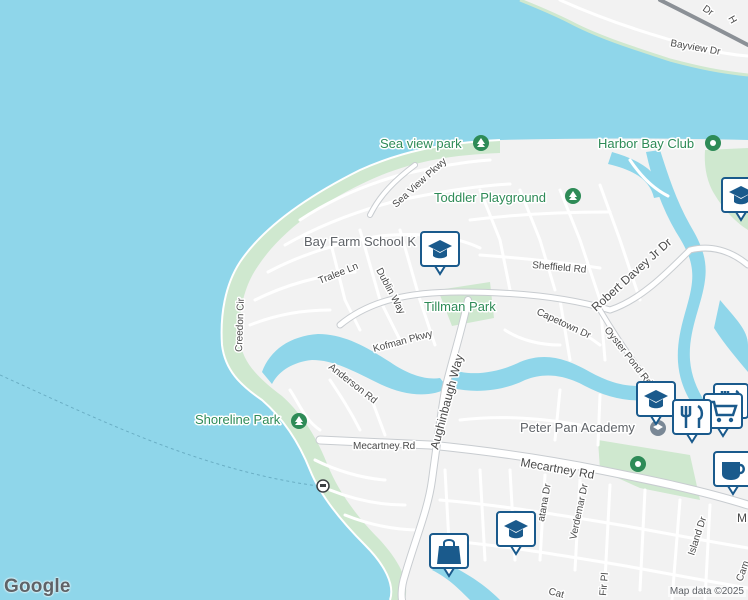 This screenshot has height=600, width=748. What do you see at coordinates (706, 591) in the screenshot?
I see `map-attribution: Map data ©2025` at bounding box center [706, 591].